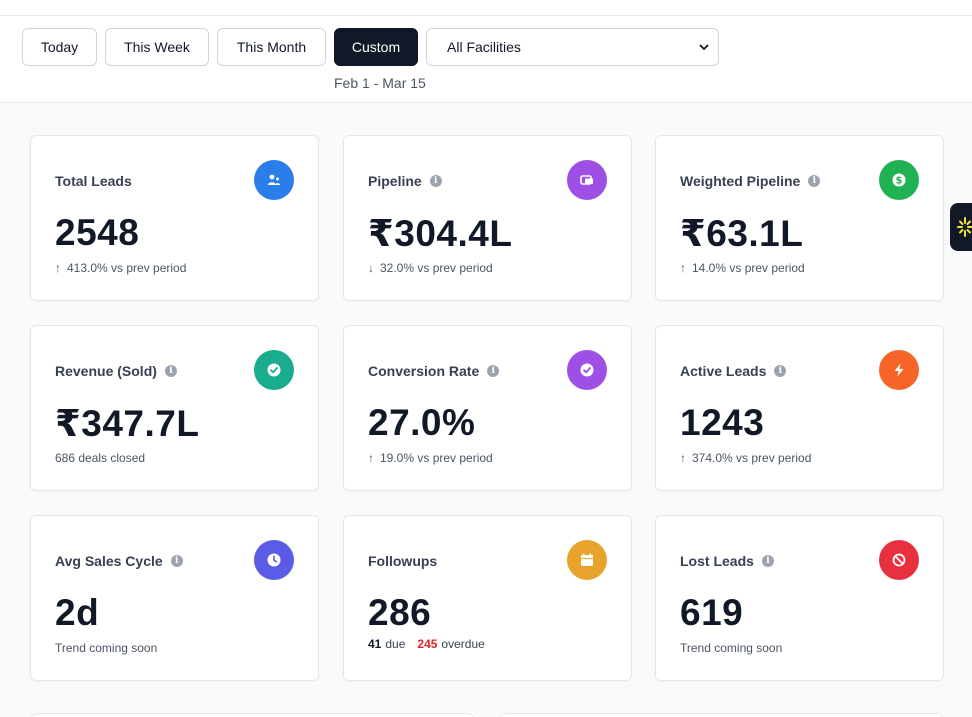 Image resolution: width=972 pixels, height=717 pixels. Describe the element at coordinates (486, 8) in the screenshot. I see `top-header-strip` at that location.